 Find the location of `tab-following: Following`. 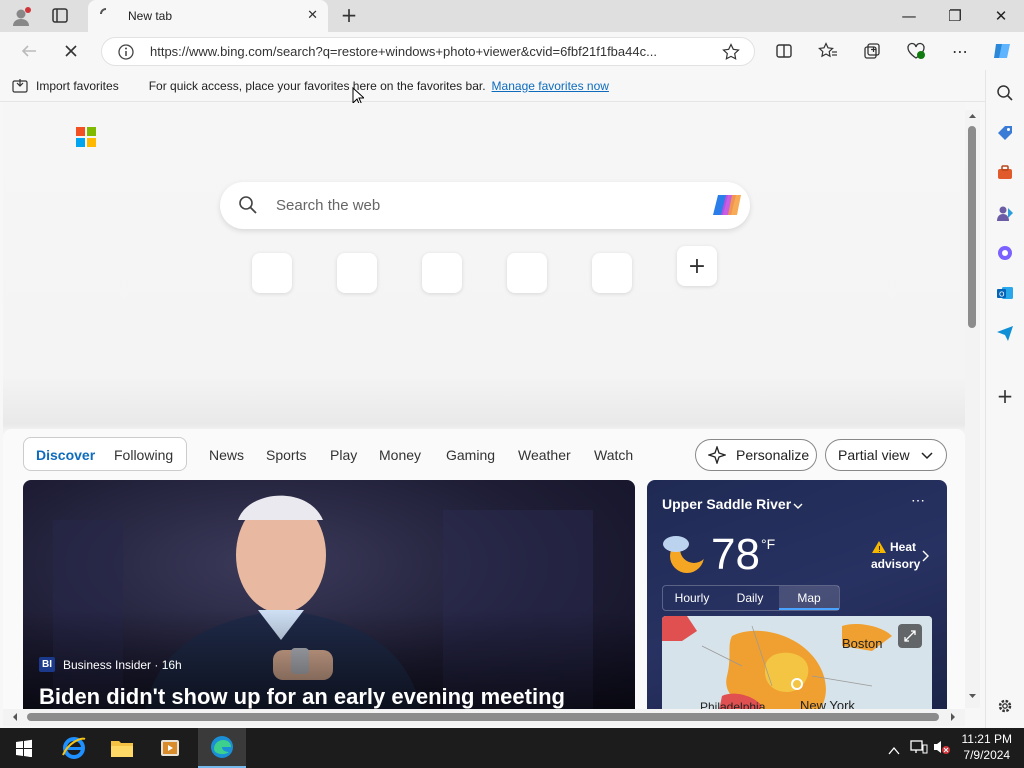

tab-following: Following is located at coordinates (143, 455).